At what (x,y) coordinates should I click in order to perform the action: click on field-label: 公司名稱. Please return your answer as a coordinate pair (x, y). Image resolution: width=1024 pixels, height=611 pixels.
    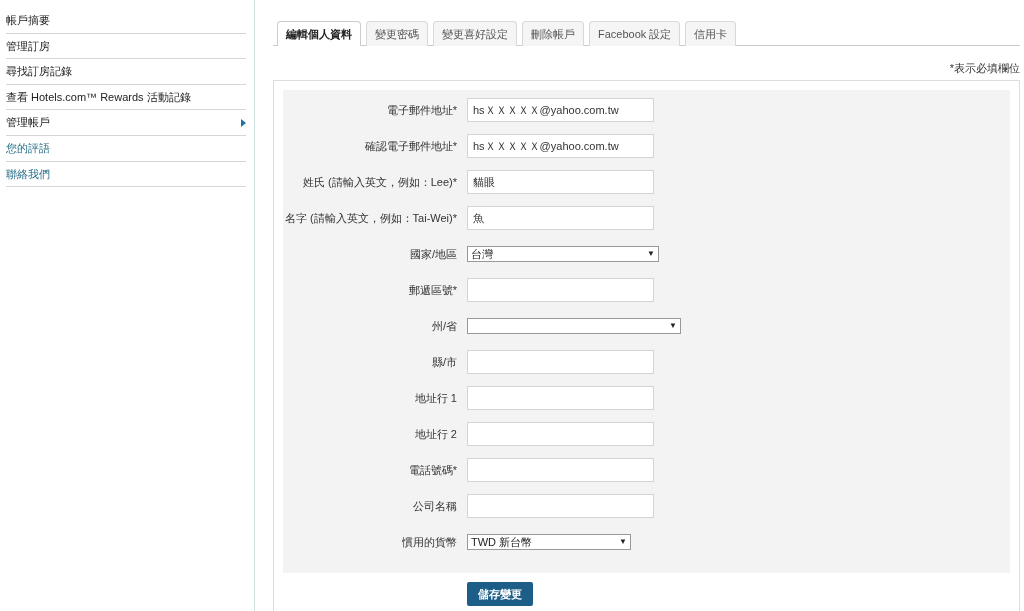
    Looking at the image, I should click on (434, 506).